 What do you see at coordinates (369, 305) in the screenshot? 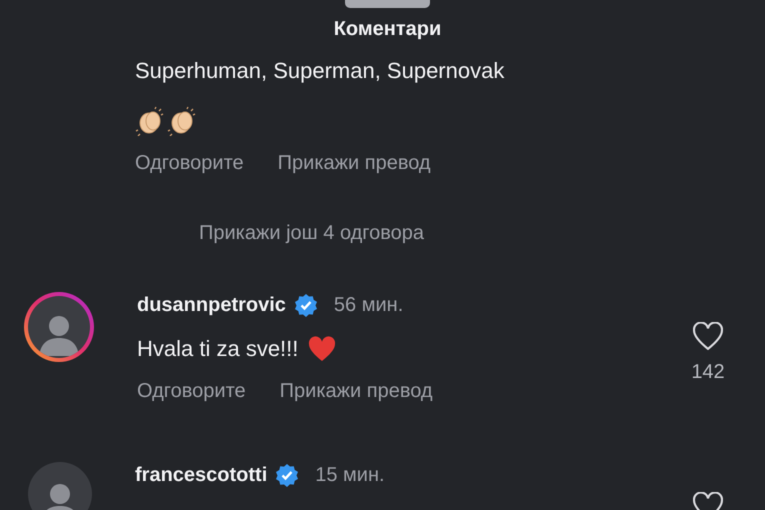
I see `timestamp: 56 мин.` at bounding box center [369, 305].